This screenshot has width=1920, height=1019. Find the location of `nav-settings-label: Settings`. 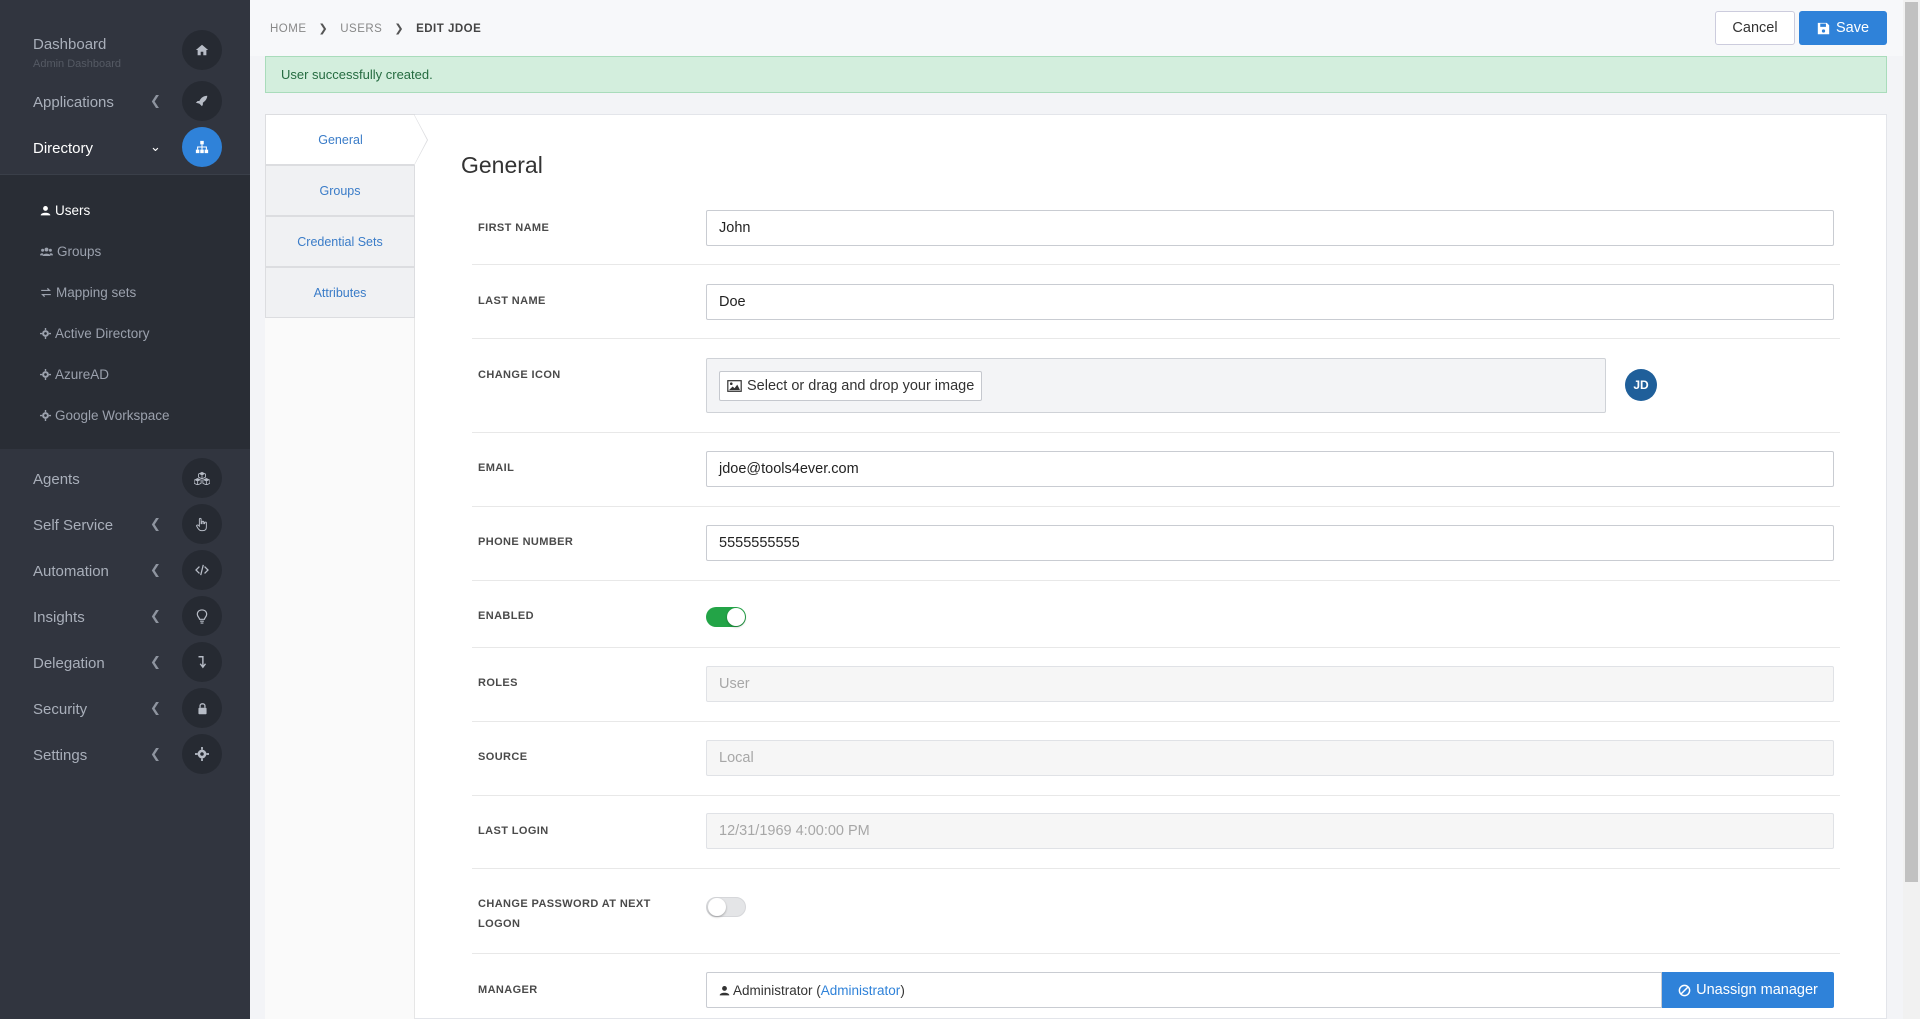

nav-settings-label: Settings is located at coordinates (60, 755).